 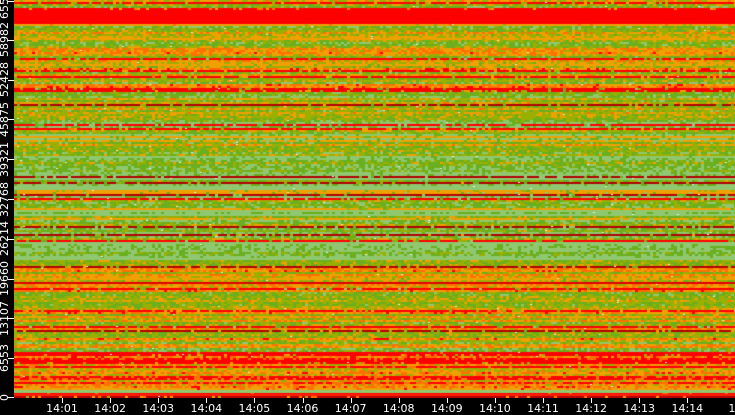 What do you see at coordinates (110, 408) in the screenshot?
I see `x-tick-label: 14:02` at bounding box center [110, 408].